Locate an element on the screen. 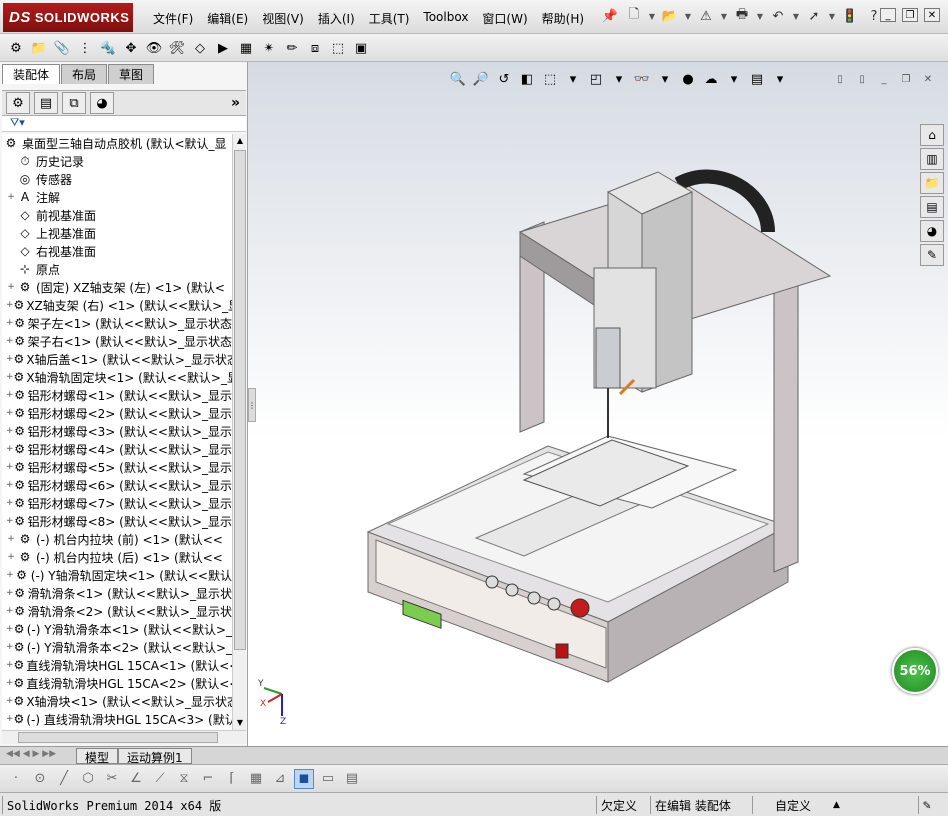  tree-horizontal-scrollbar is located at coordinates (124, 737).